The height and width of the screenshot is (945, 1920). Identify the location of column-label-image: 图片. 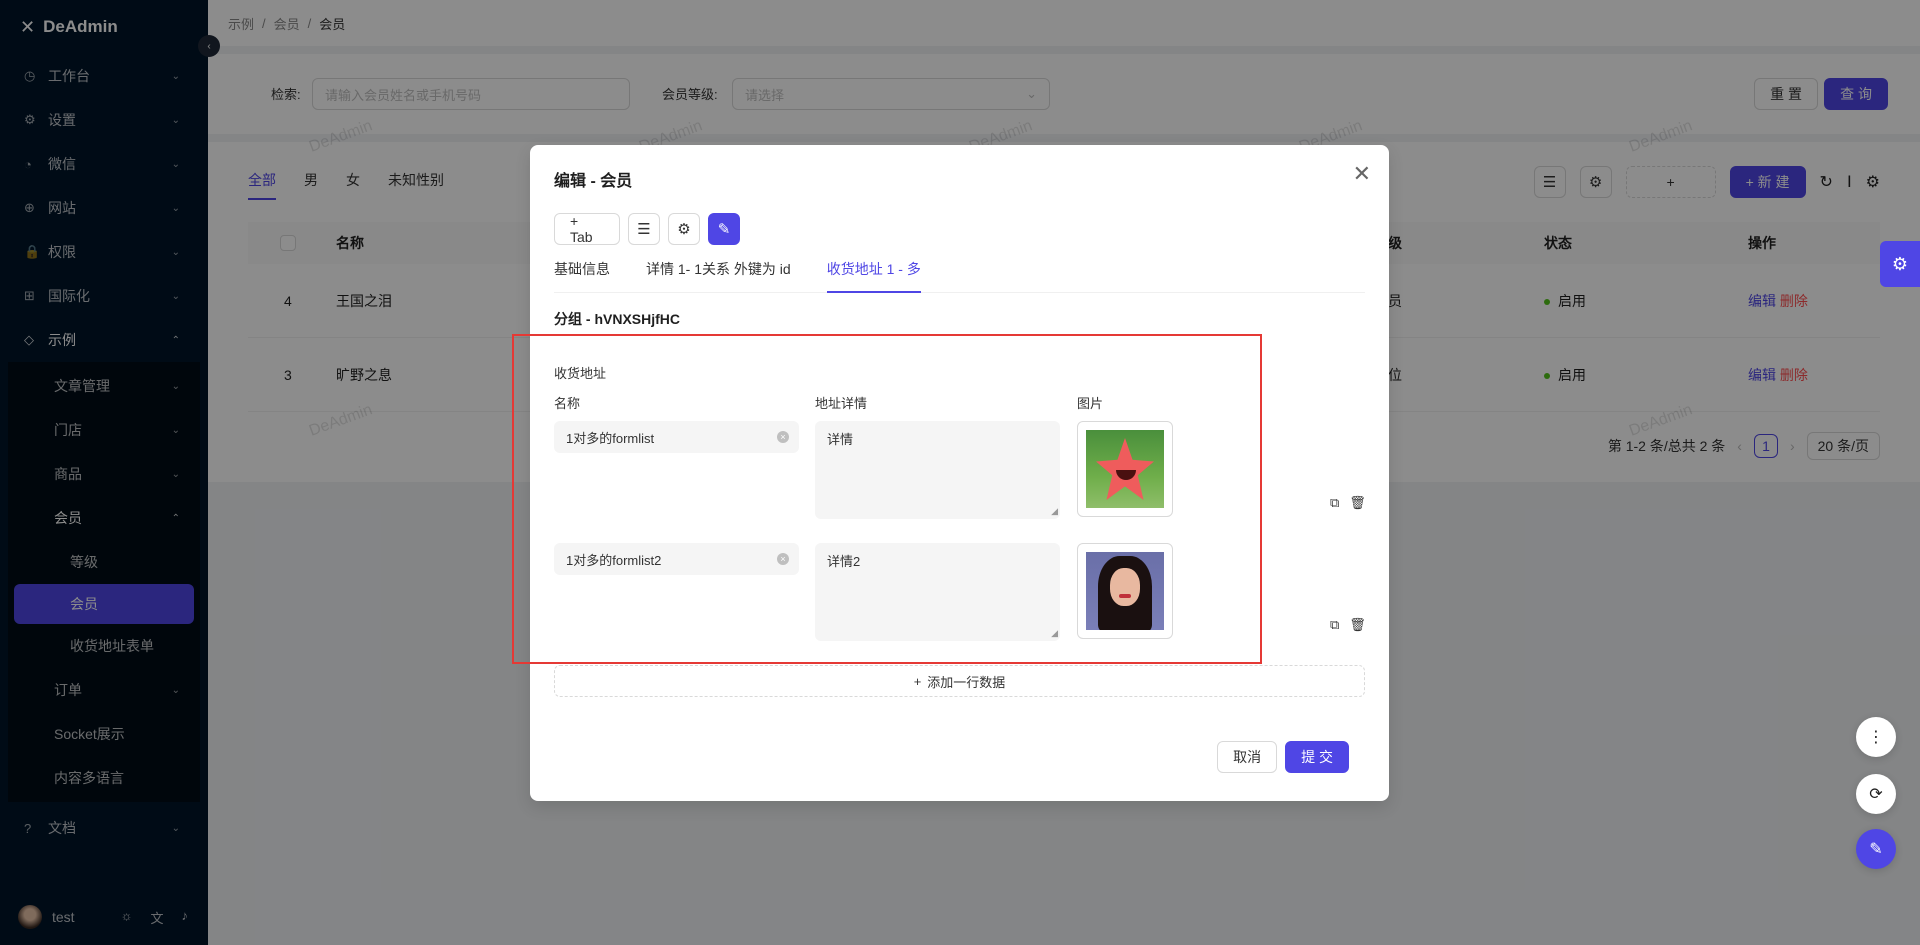
(1090, 403).